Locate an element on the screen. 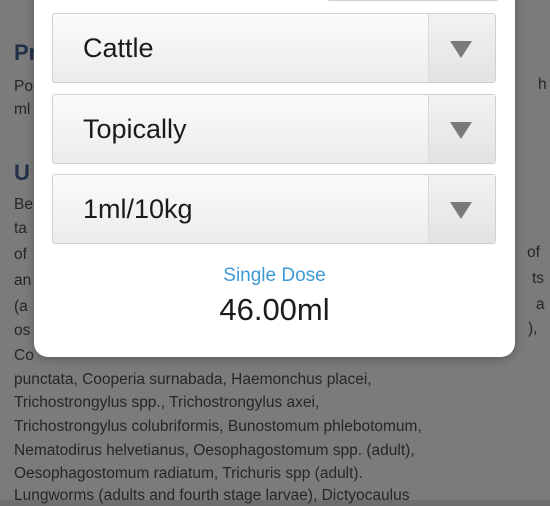  bg-text-fragment: ), is located at coordinates (533, 328).